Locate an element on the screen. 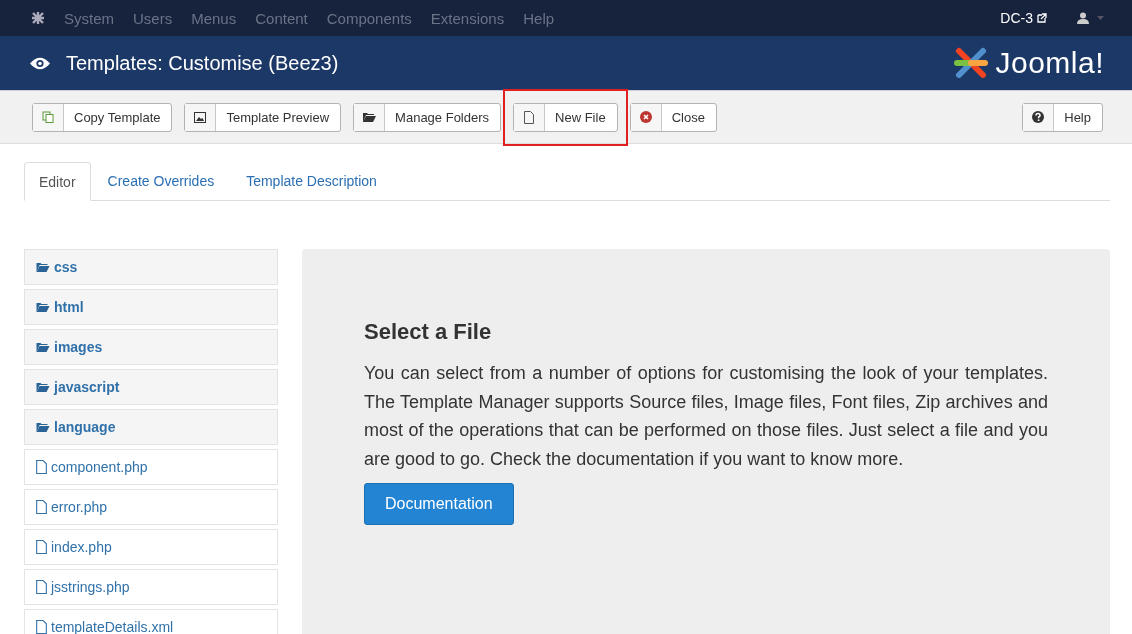 Image resolution: width=1132 pixels, height=634 pixels. page-title: Templates: Customise (Beez3) is located at coordinates (202, 63).